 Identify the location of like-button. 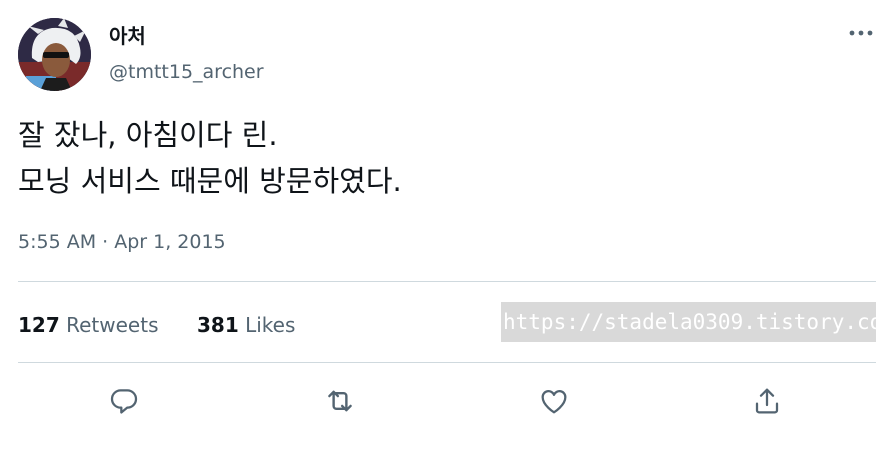
(554, 401).